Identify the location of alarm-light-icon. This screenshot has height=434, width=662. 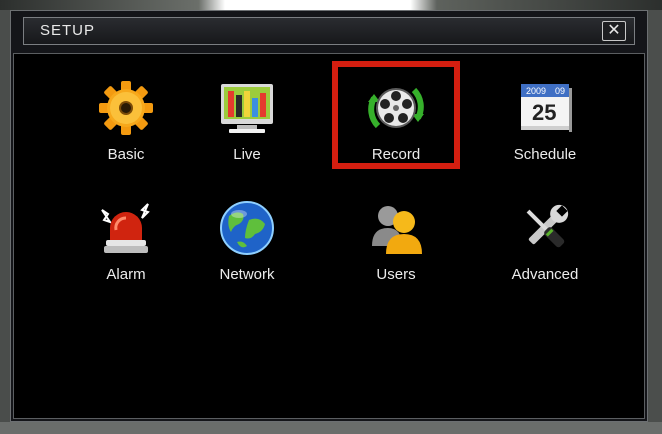
(125, 228).